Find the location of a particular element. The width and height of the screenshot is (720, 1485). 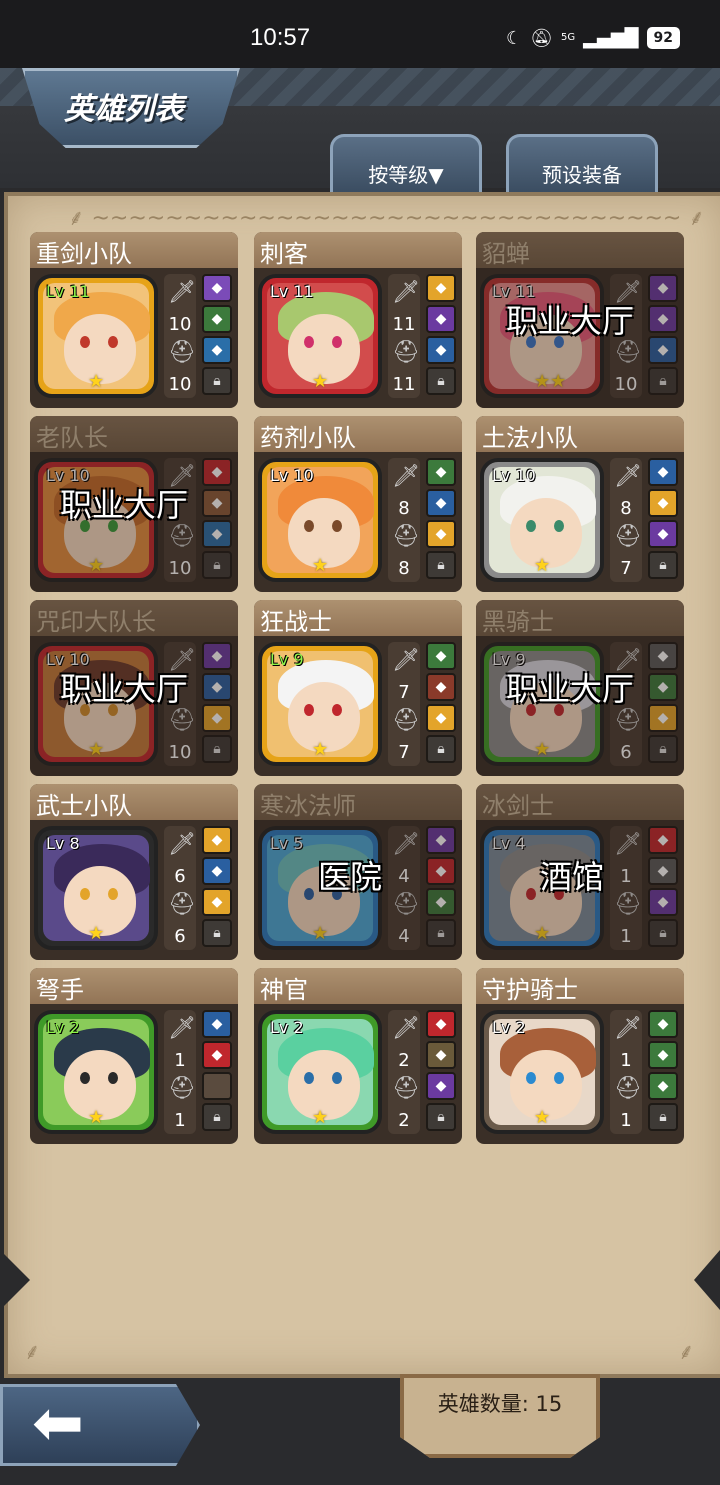

hero-card: 药剂小队 Lv 10 ★ 🗡︎ 8 ⛑︎ 8 ◆ ◆ ◆ 🔒︎ is located at coordinates (358, 504).